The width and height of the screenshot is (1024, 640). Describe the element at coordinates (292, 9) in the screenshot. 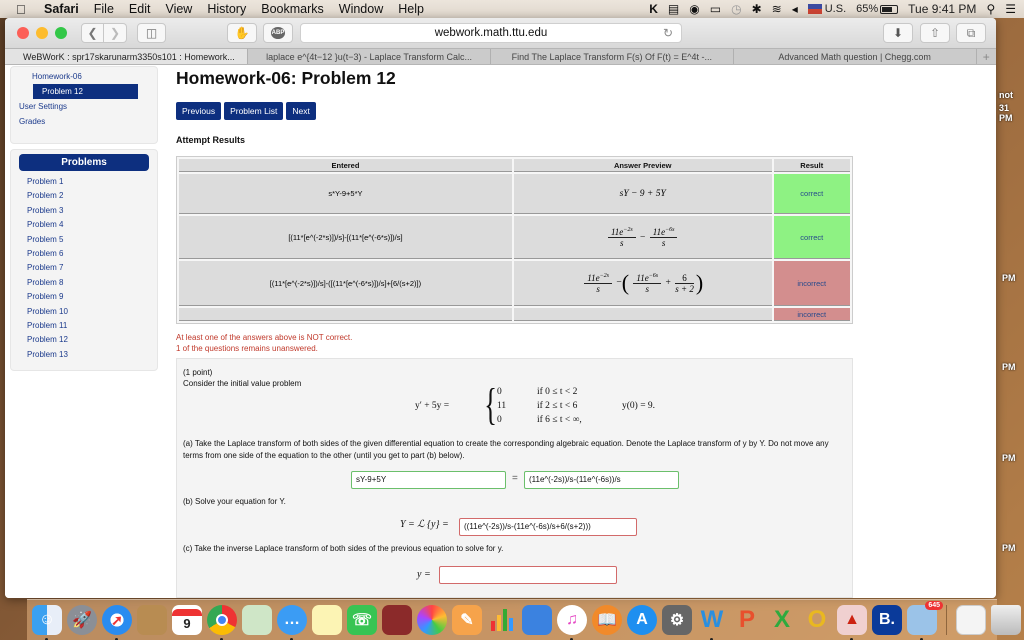

I see `menu-bookmarks: Bookmarks` at that location.